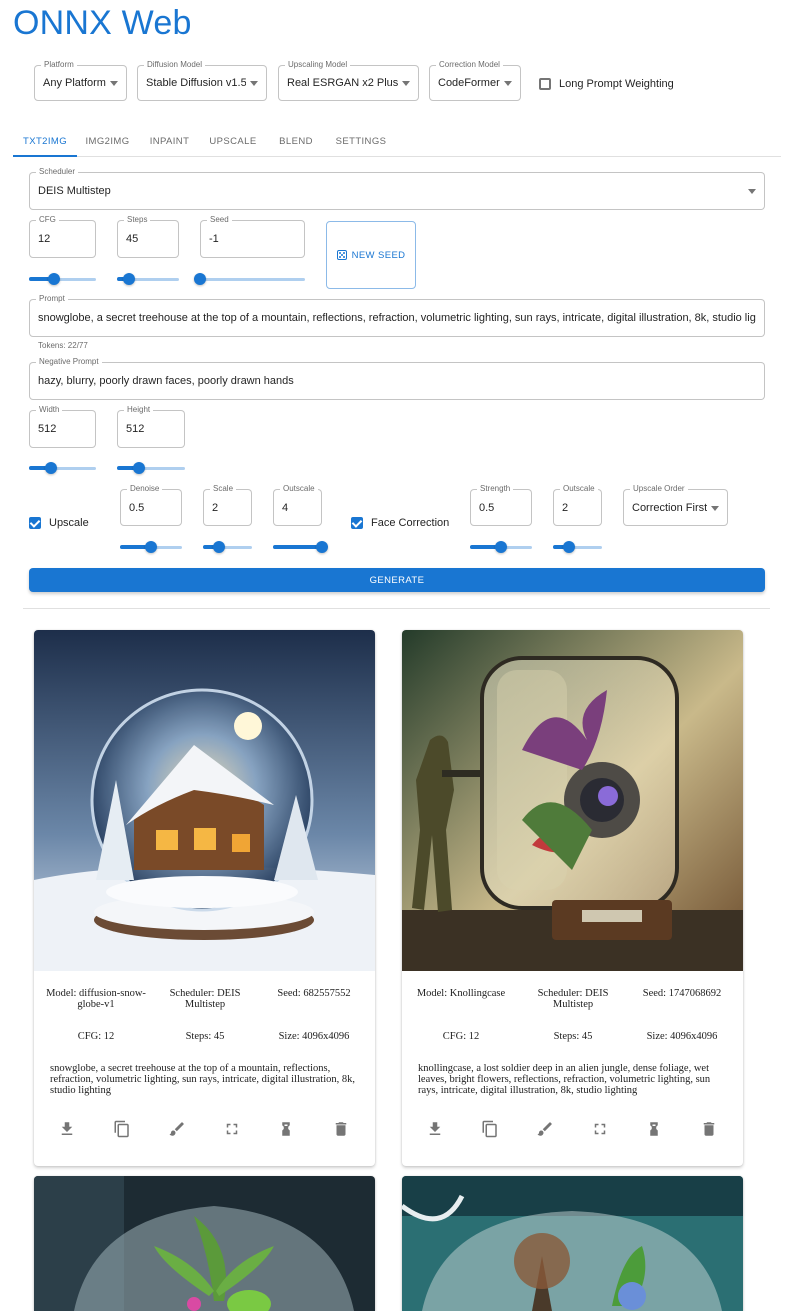 The height and width of the screenshot is (1311, 794). I want to click on width-input: Width 512, so click(62, 426).